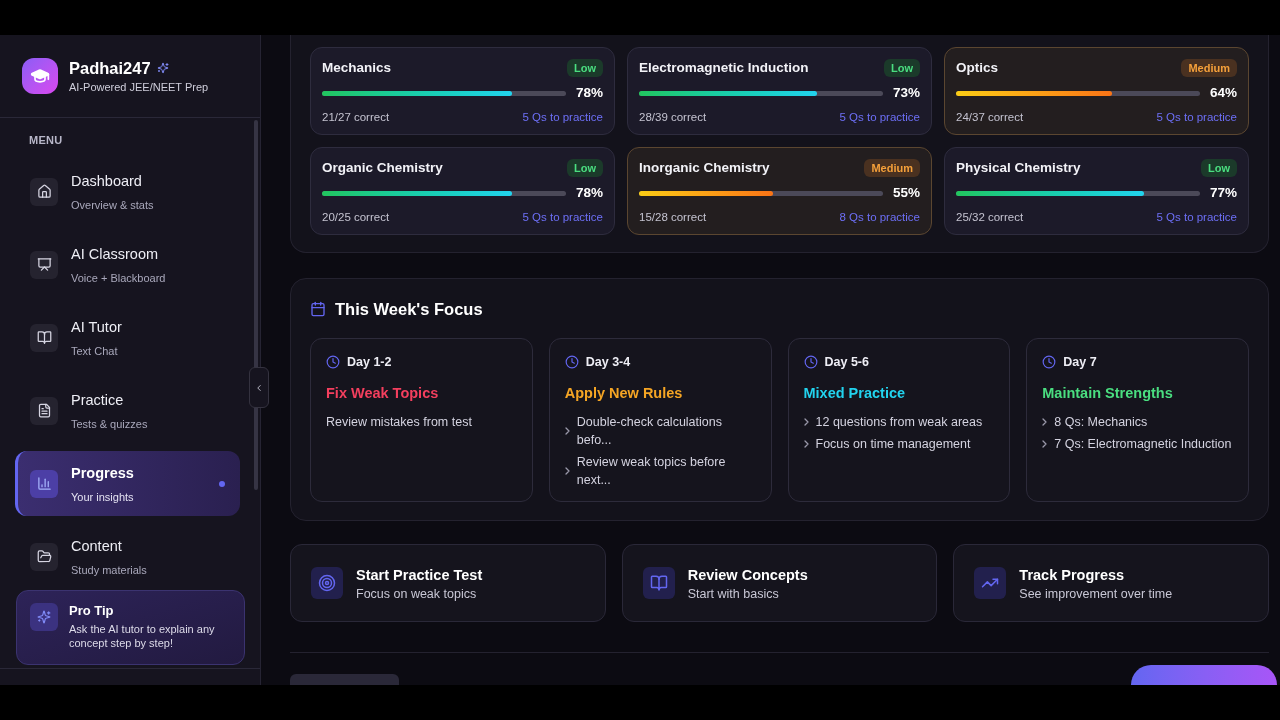 The height and width of the screenshot is (720, 1280). I want to click on collapse-button, so click(259, 387).